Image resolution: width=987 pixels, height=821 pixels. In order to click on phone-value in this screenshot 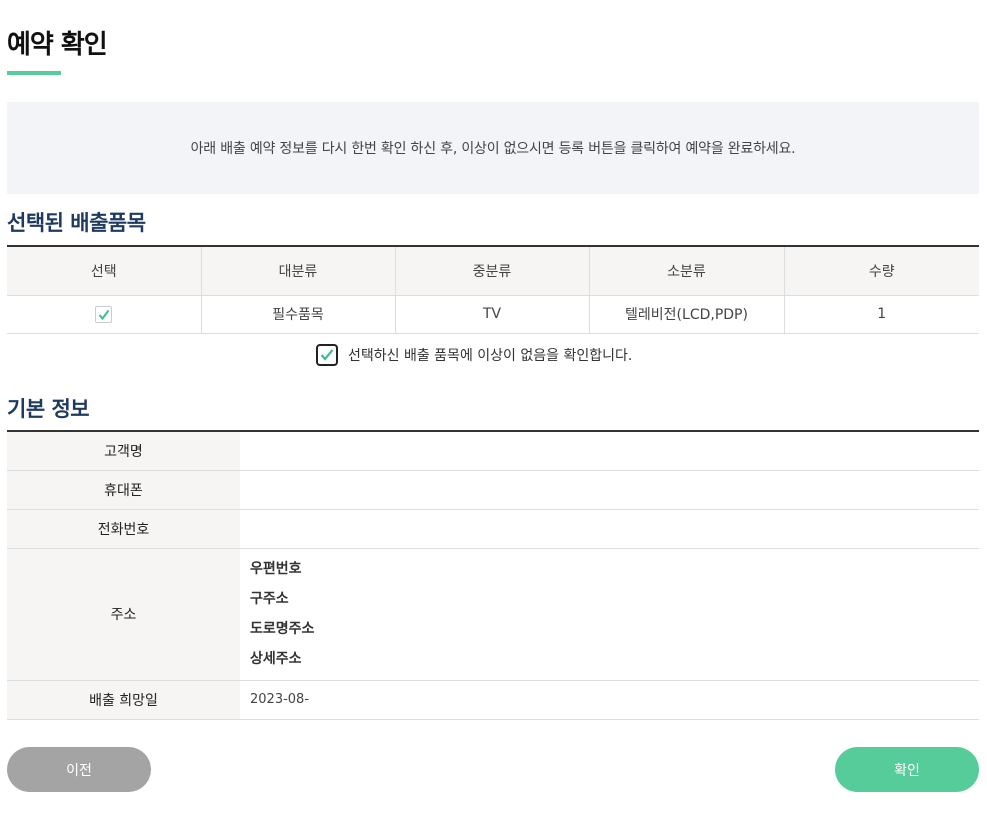, I will do `click(609, 529)`.